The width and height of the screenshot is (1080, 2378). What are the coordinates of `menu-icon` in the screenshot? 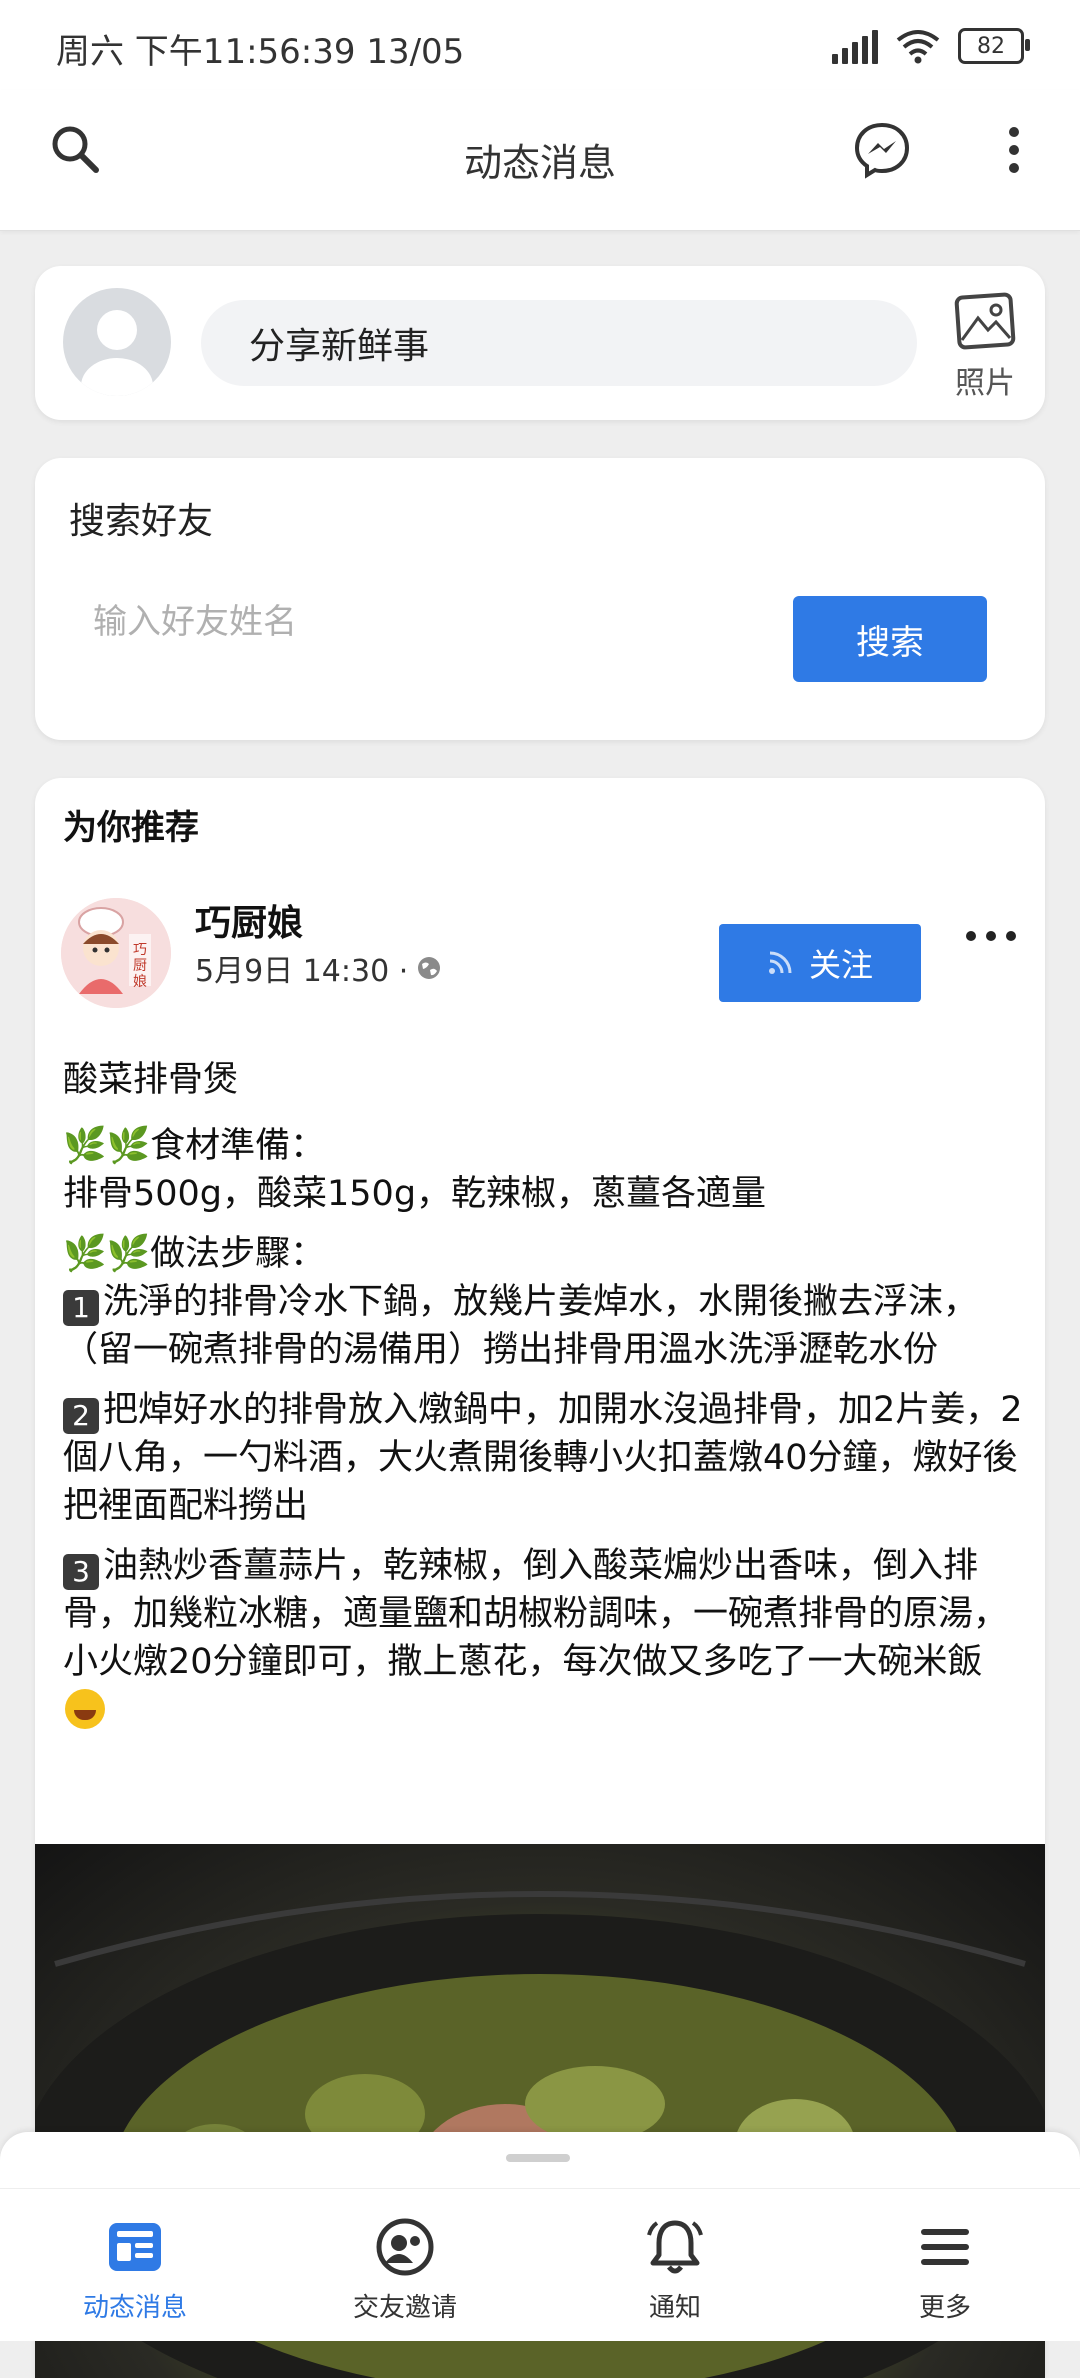 It's located at (945, 2247).